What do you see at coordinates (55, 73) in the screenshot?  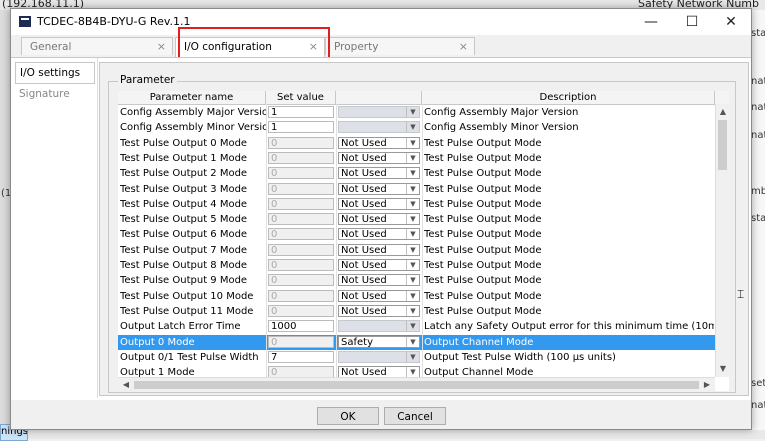 I see `sidebar-item-io-settings: I/O settings` at bounding box center [55, 73].